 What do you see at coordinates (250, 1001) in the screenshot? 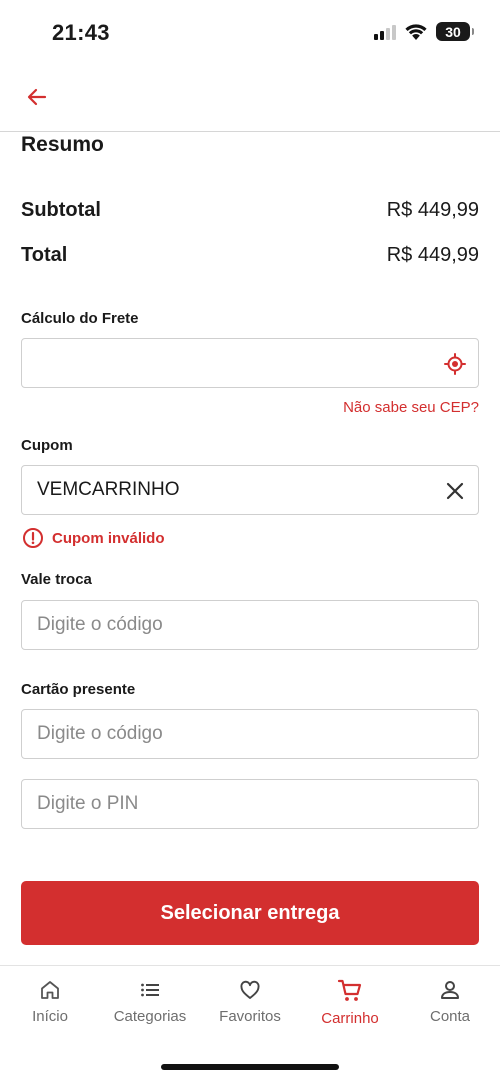
I see `nav-item-favorites: Favoritos` at bounding box center [250, 1001].